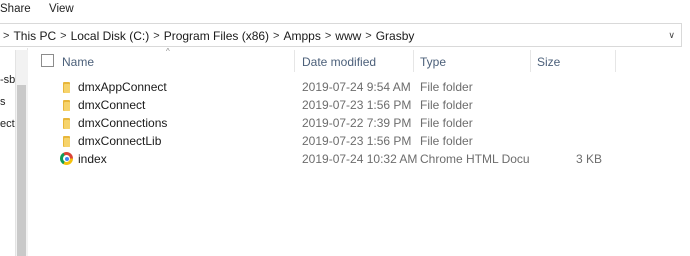 Image resolution: width=690 pixels, height=256 pixels. Describe the element at coordinates (3, 102) in the screenshot. I see `nav-item-fragment: s` at that location.